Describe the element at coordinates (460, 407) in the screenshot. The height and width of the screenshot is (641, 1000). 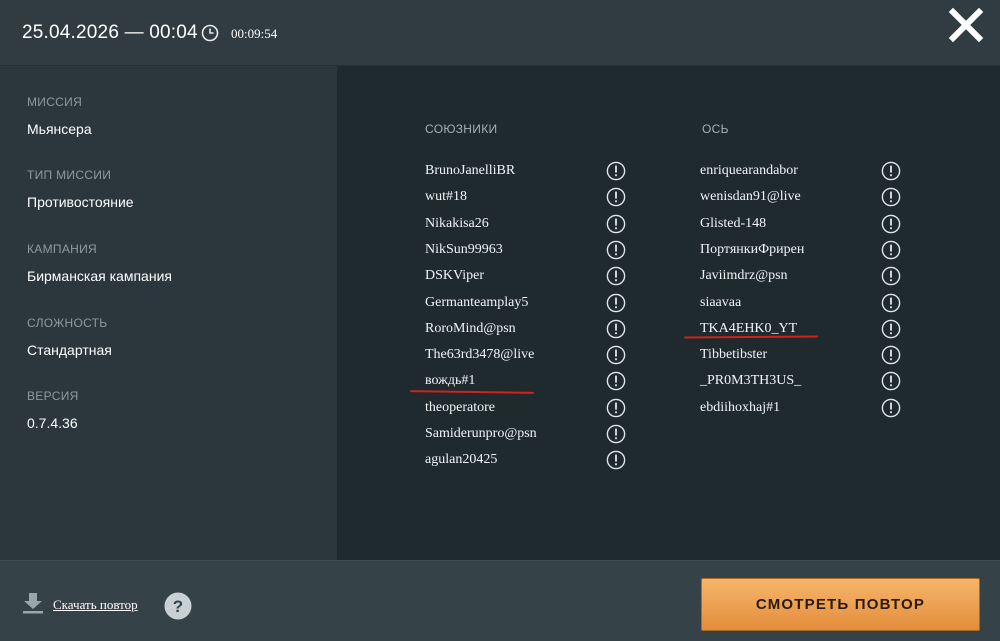
I see `allies-player-name: theoperatore` at that location.